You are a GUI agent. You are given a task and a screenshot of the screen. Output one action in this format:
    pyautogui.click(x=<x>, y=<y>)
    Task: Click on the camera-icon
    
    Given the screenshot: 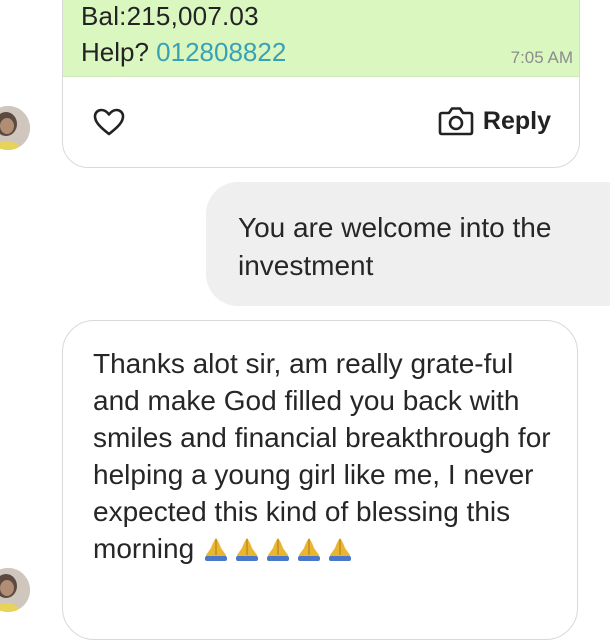 What is the action you would take?
    pyautogui.click(x=456, y=121)
    